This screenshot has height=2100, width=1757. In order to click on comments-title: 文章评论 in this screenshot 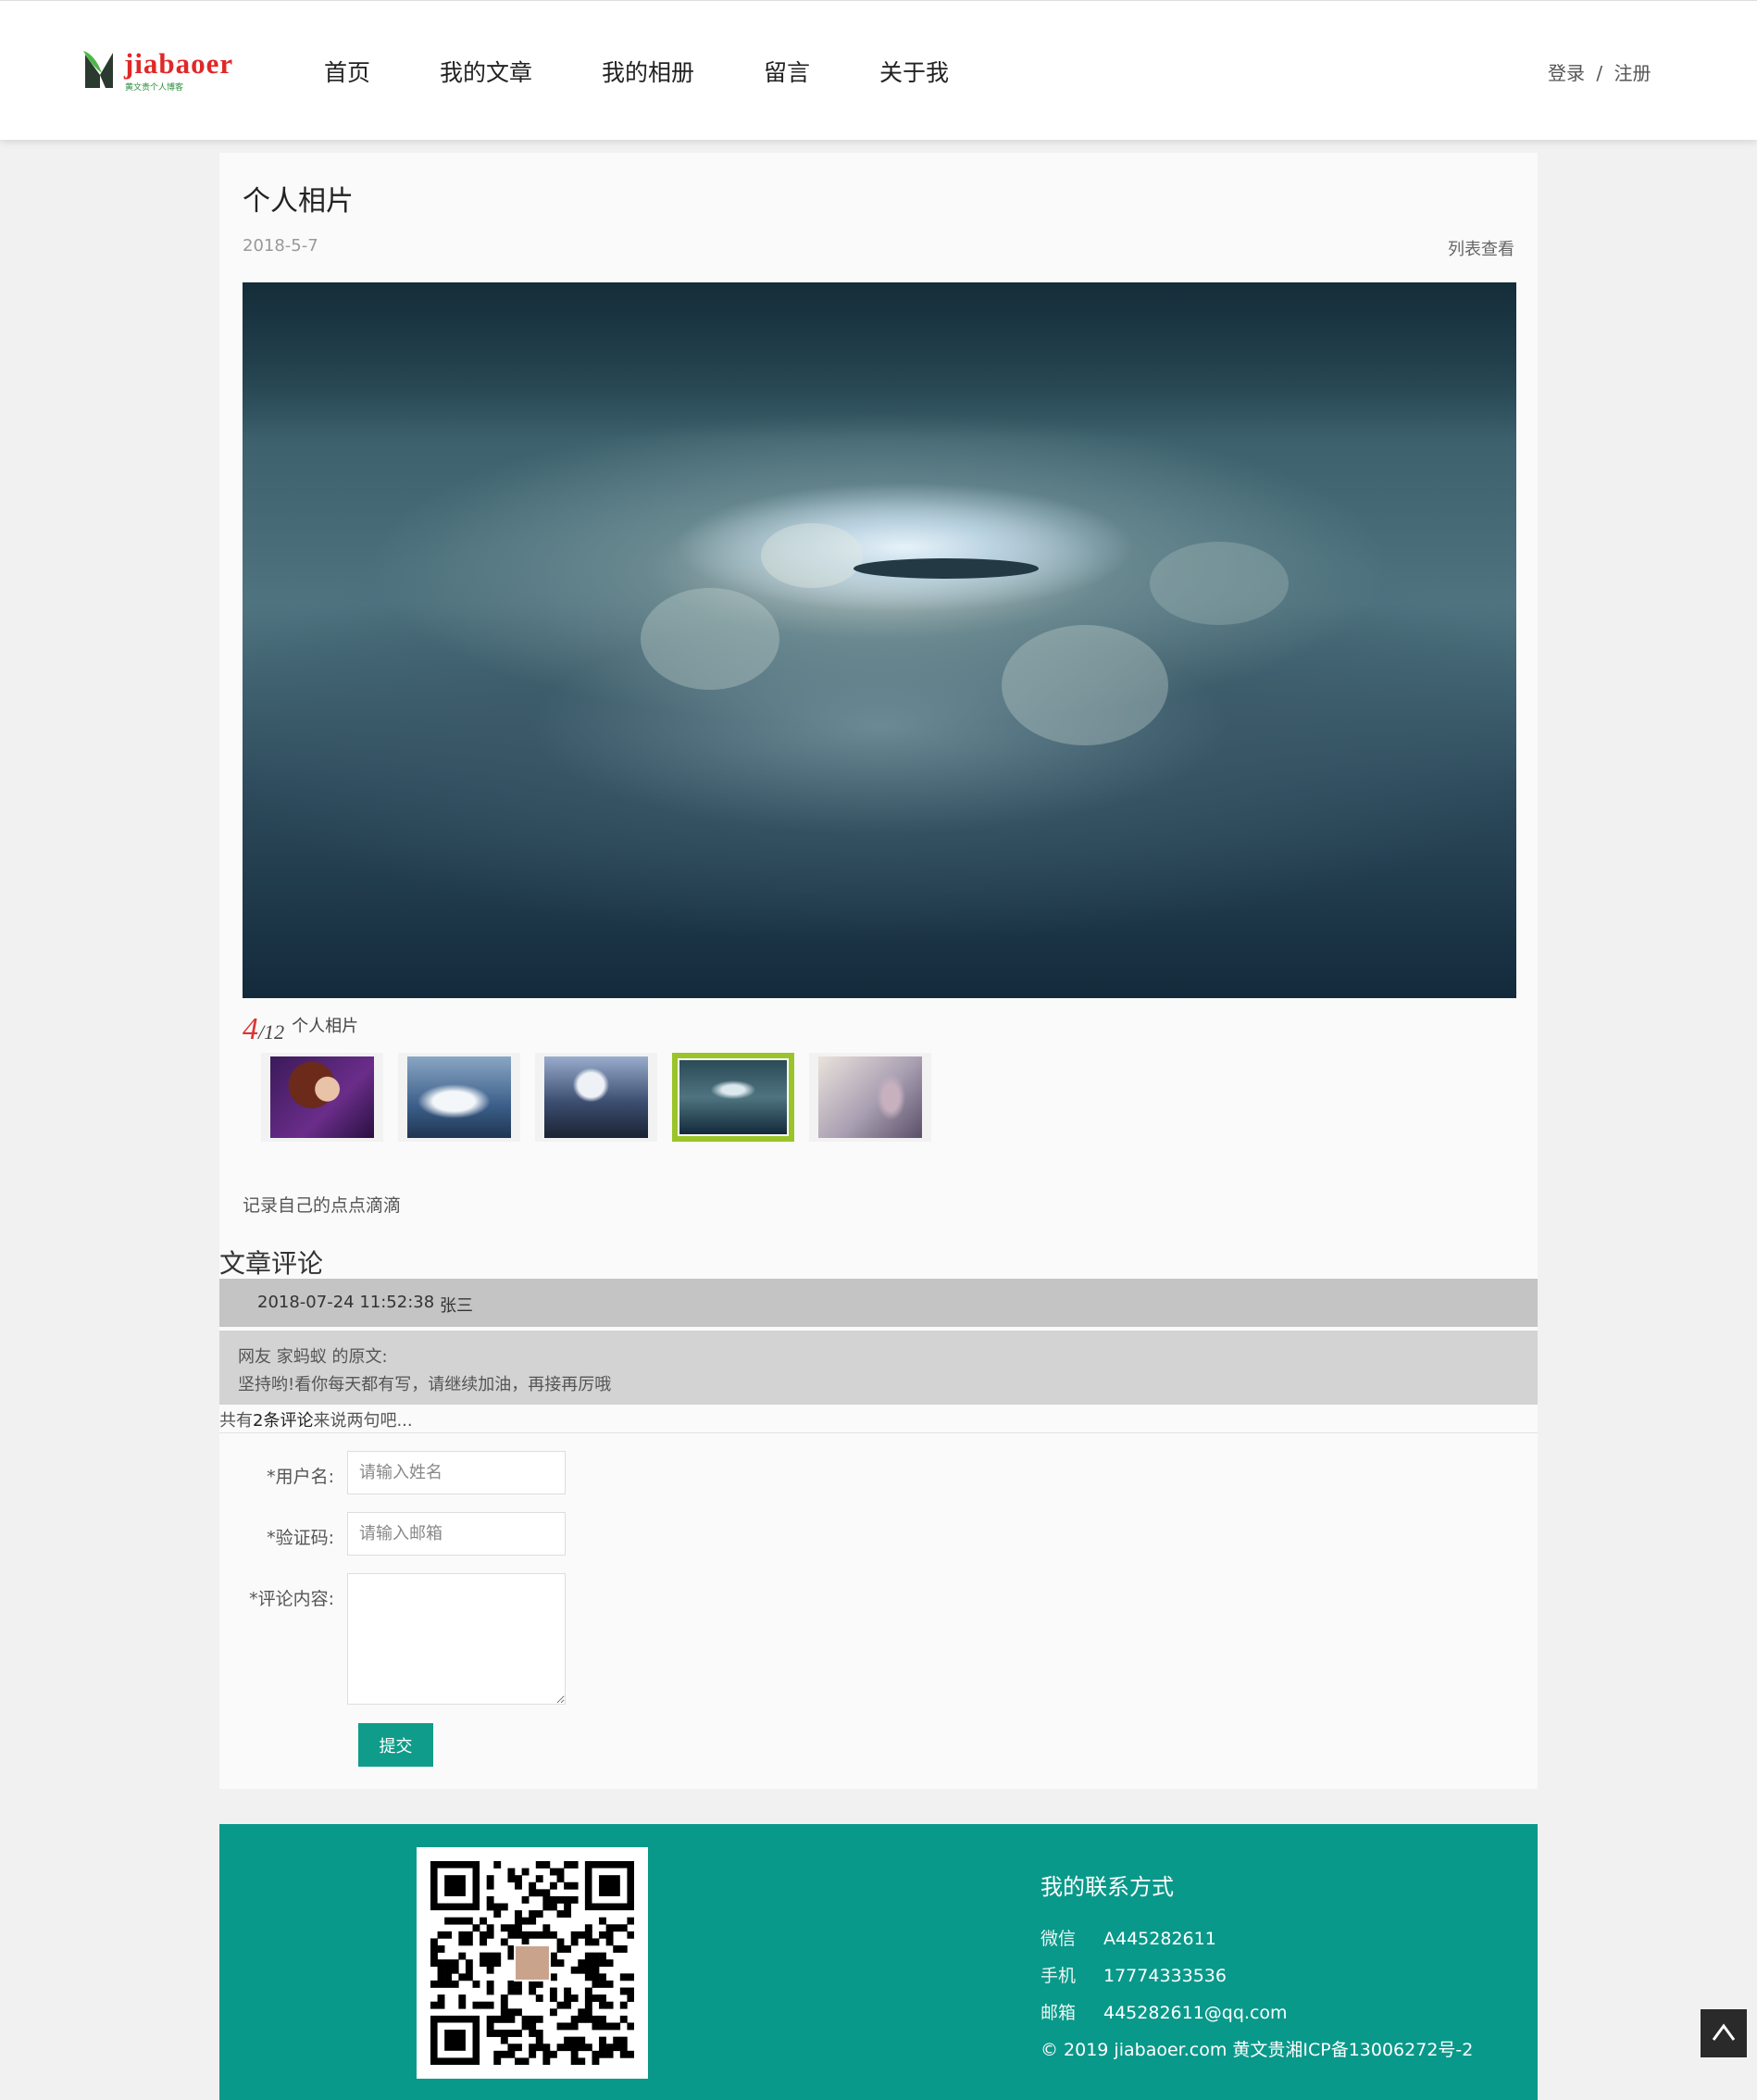, I will do `click(272, 1264)`.